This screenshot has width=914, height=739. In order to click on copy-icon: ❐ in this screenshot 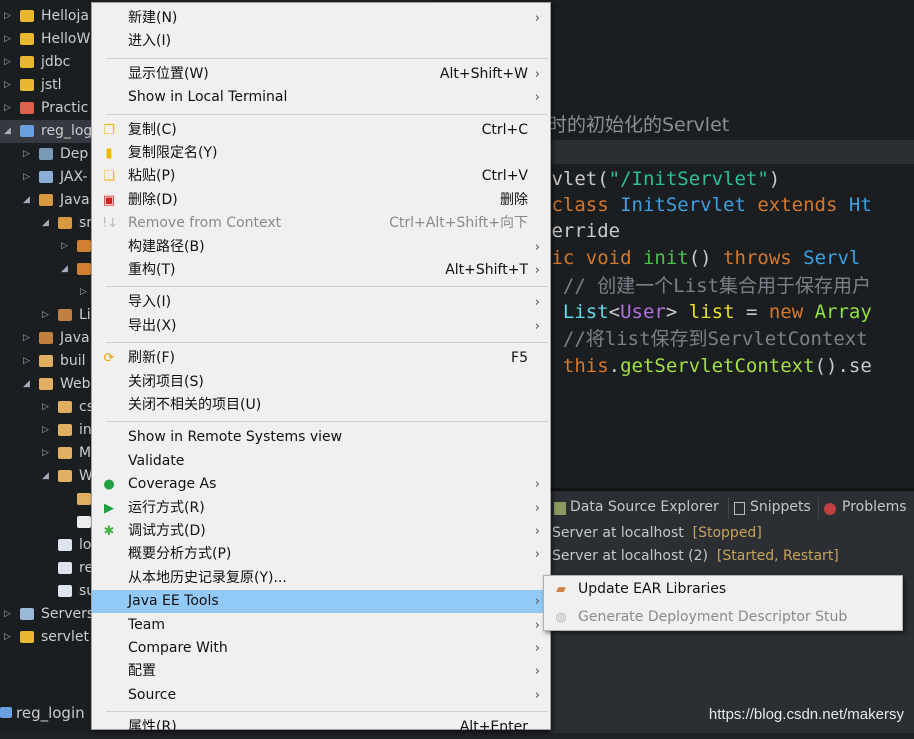, I will do `click(109, 130)`.